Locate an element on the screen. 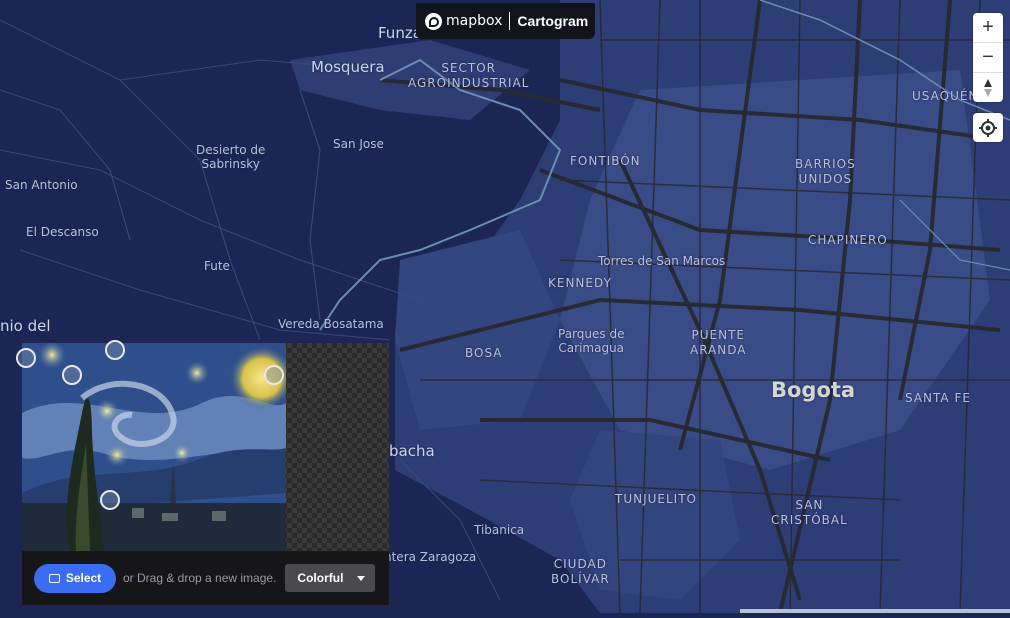  label-line: BOLÍVAR is located at coordinates (580, 579).